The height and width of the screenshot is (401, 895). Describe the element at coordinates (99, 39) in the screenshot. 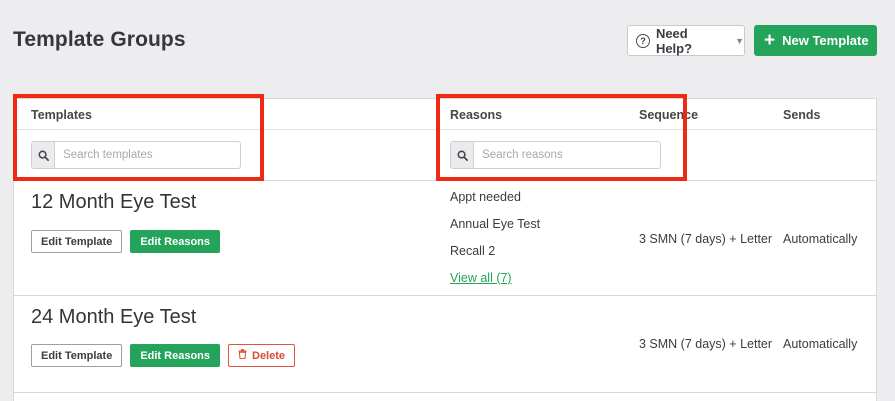

I see `page-title: Template Groups` at that location.